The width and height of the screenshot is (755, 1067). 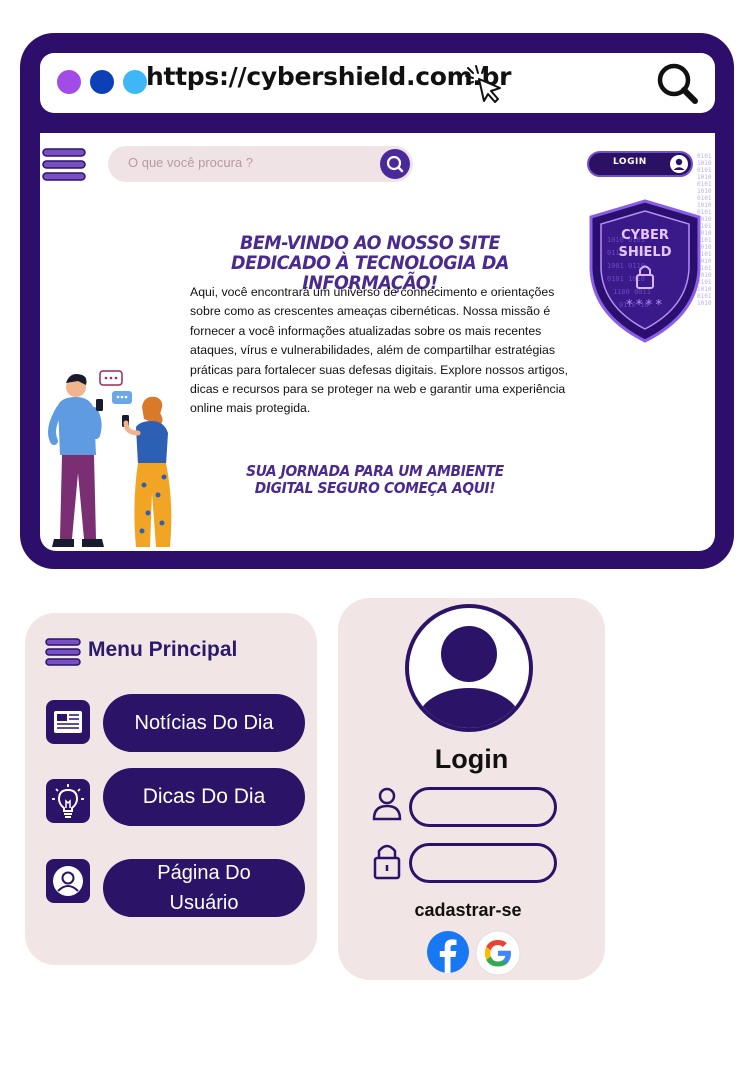 What do you see at coordinates (644, 305) in the screenshot?
I see `shield-password-mask: ****` at bounding box center [644, 305].